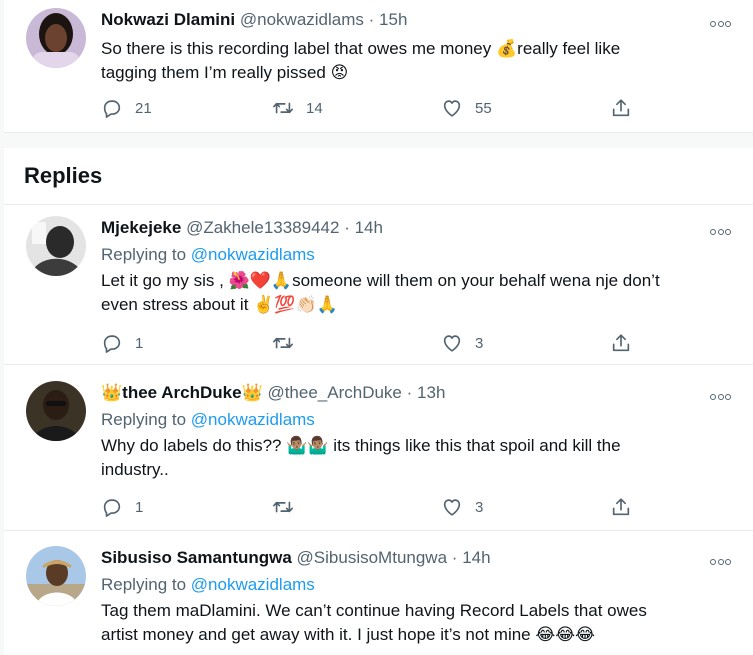 The height and width of the screenshot is (655, 753). Describe the element at coordinates (371, 109) in the screenshot. I see `tweet-actions: 21 14 55` at that location.